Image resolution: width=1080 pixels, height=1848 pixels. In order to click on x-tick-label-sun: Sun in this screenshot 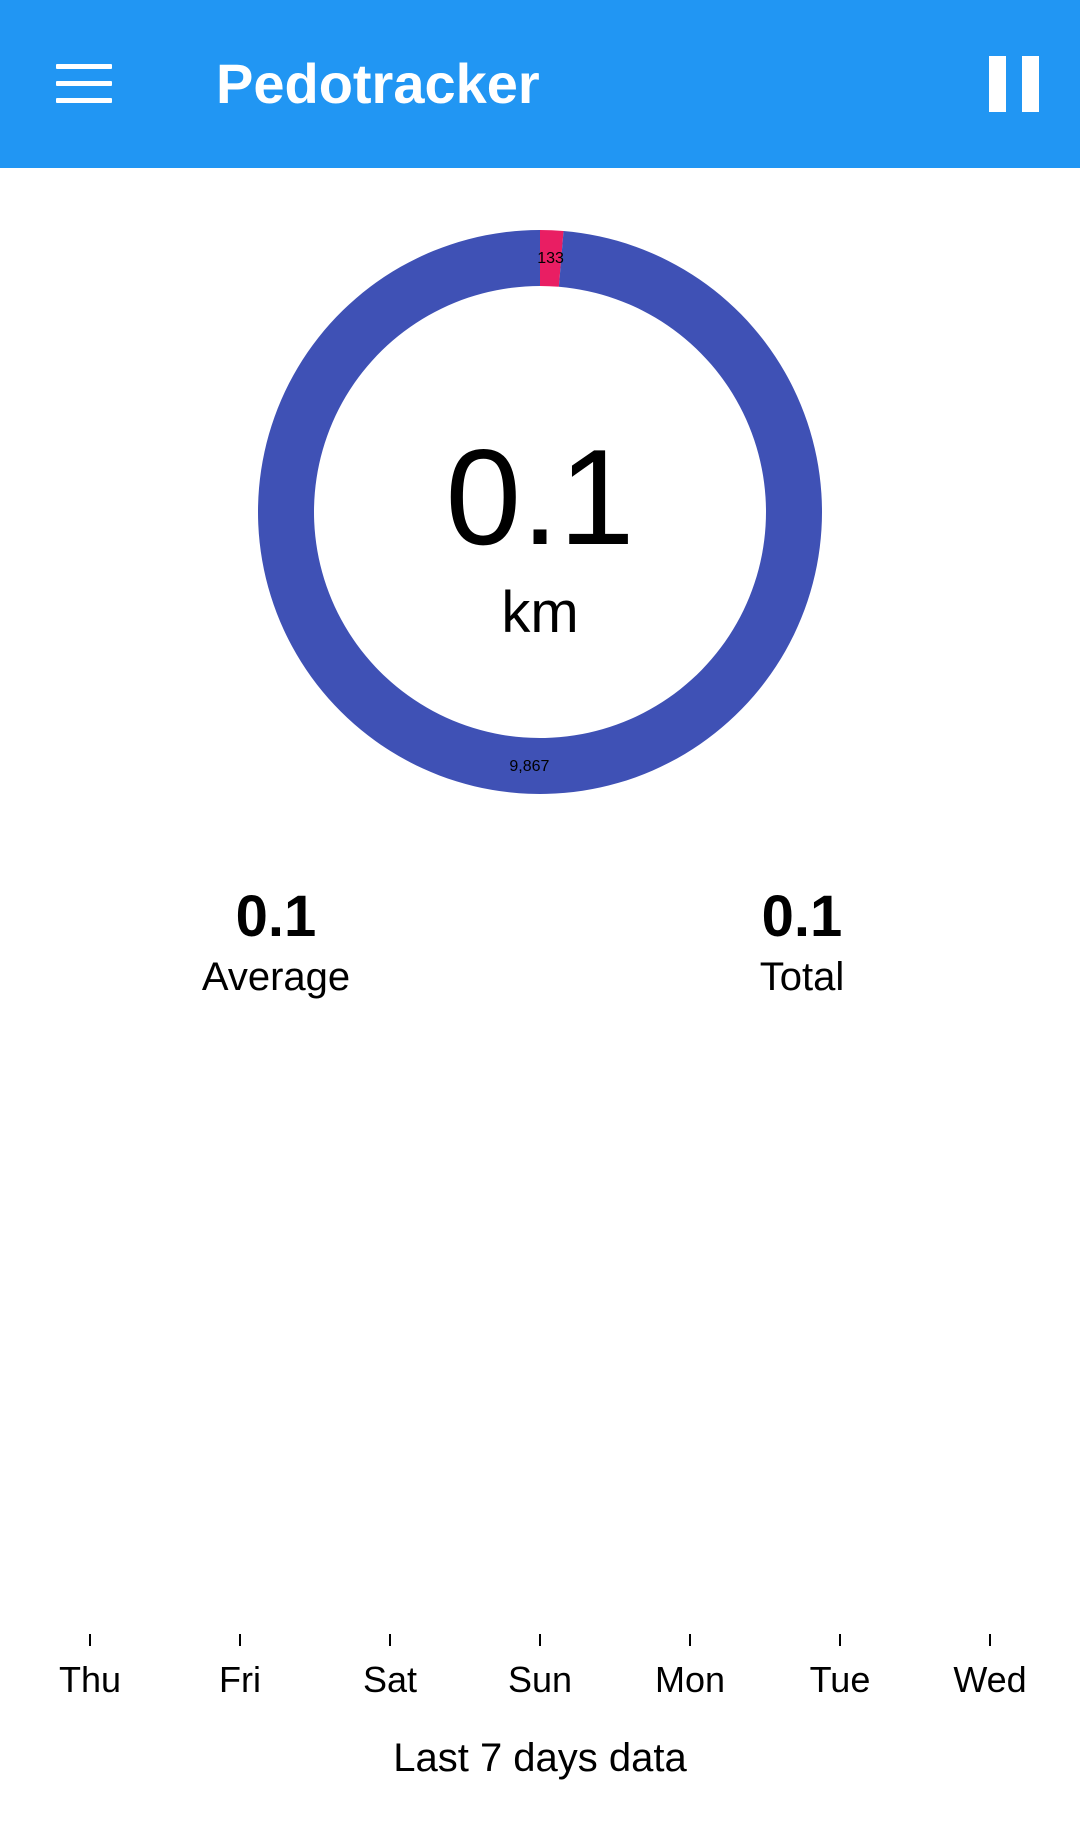, I will do `click(540, 1679)`.